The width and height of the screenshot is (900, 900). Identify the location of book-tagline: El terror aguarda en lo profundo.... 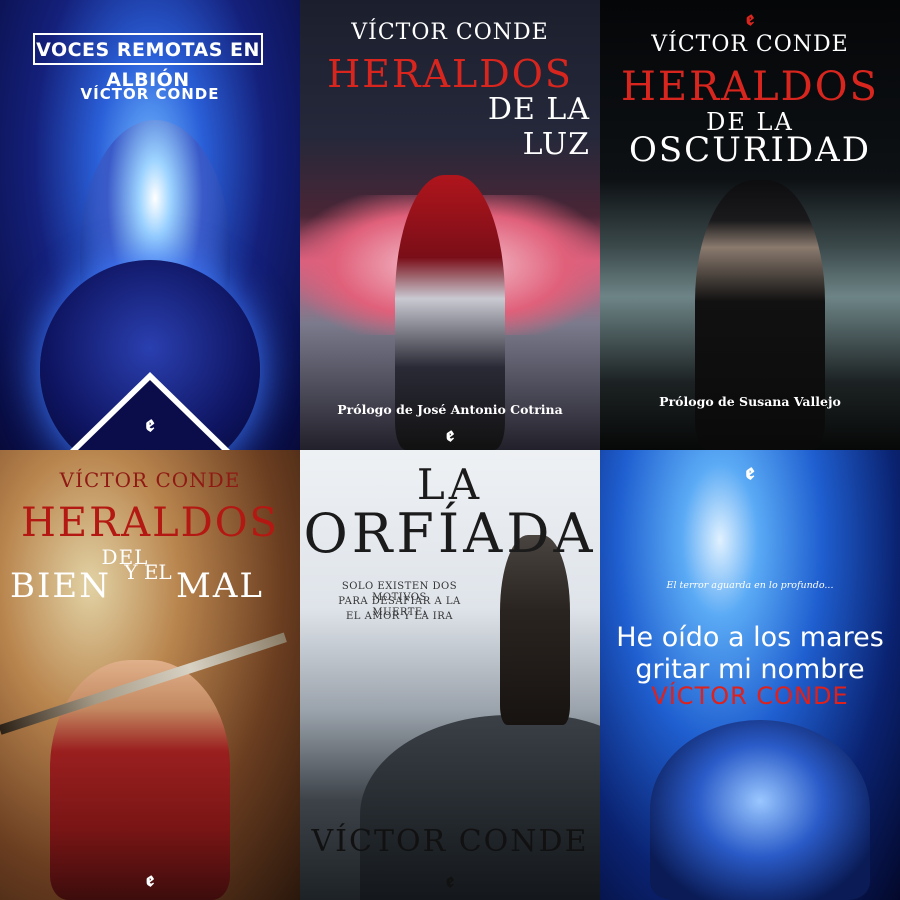
(750, 585).